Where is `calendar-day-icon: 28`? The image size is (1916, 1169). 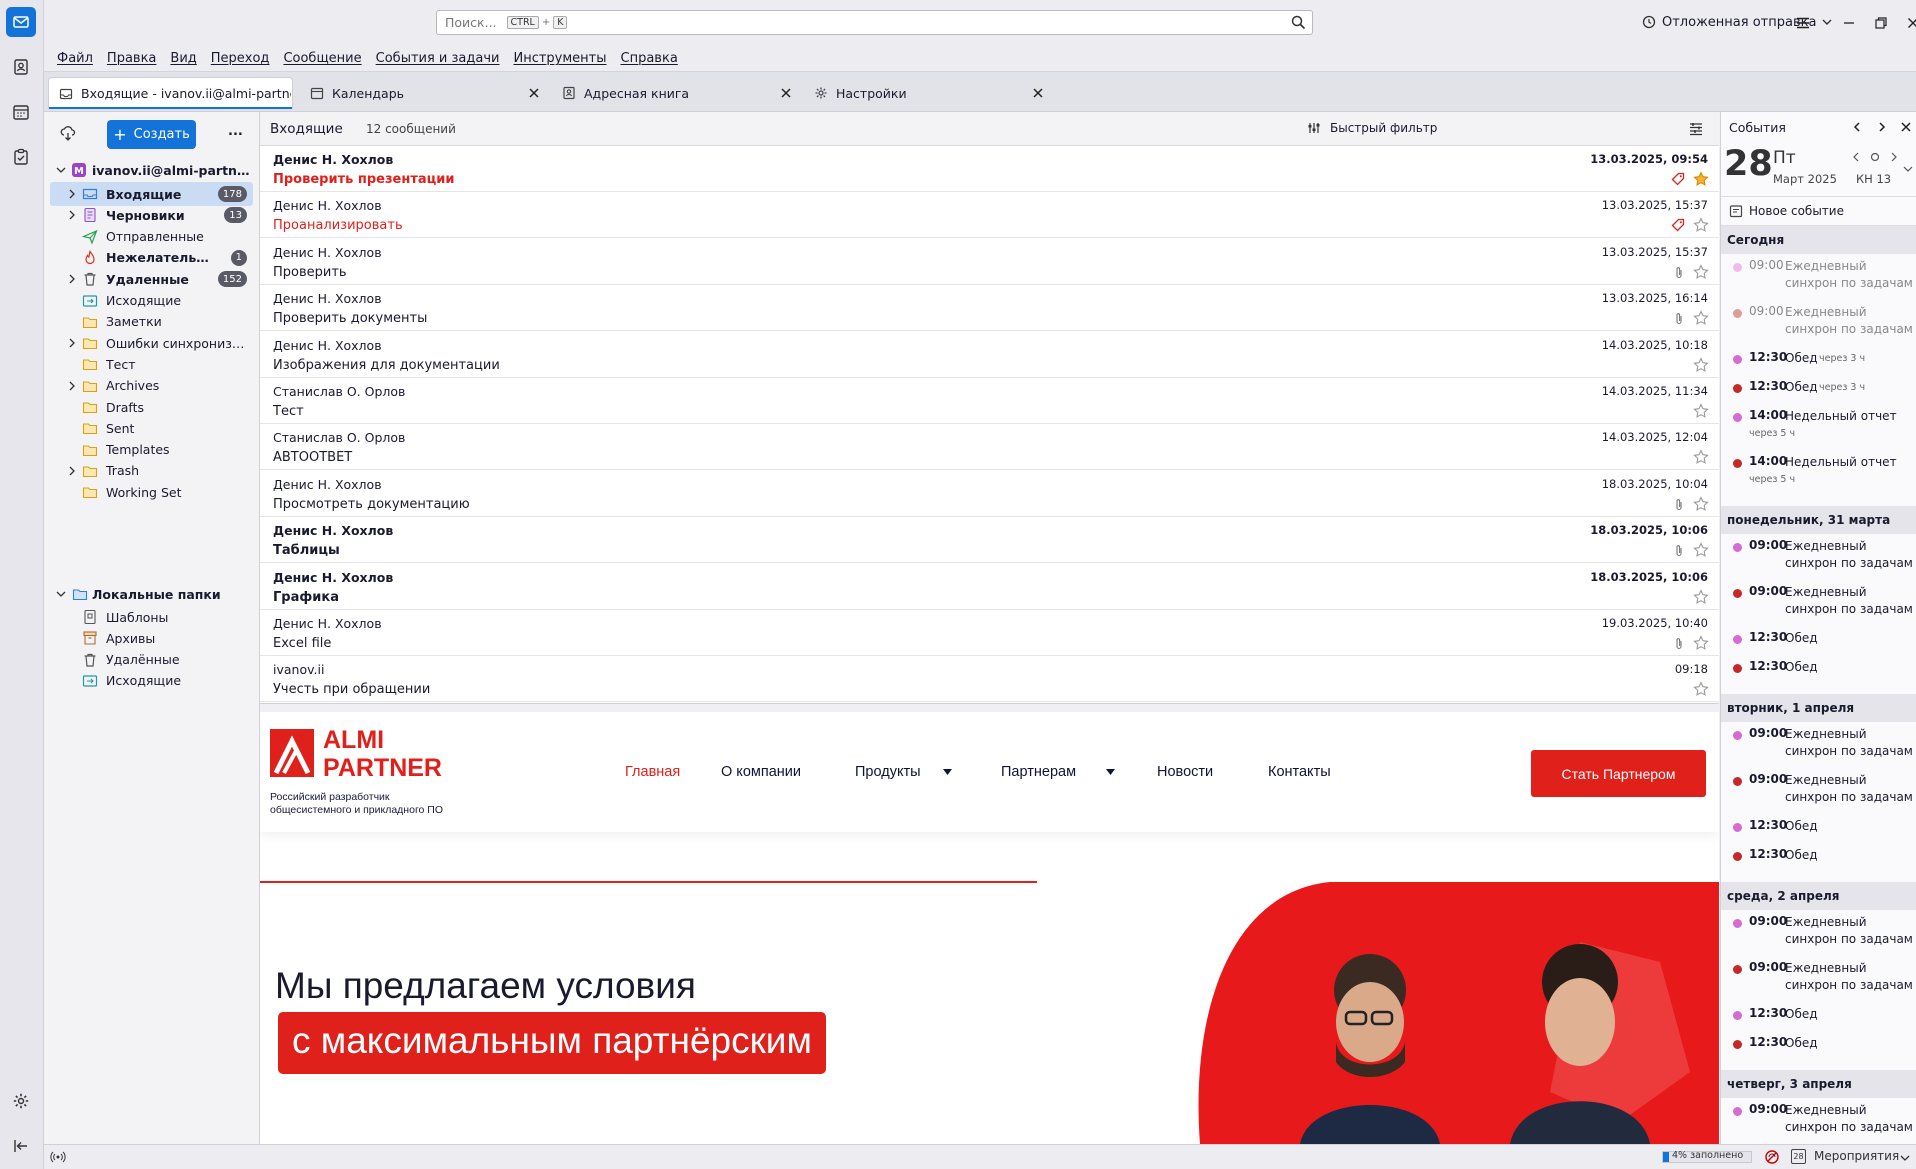
calendar-day-icon: 28 is located at coordinates (1798, 1156).